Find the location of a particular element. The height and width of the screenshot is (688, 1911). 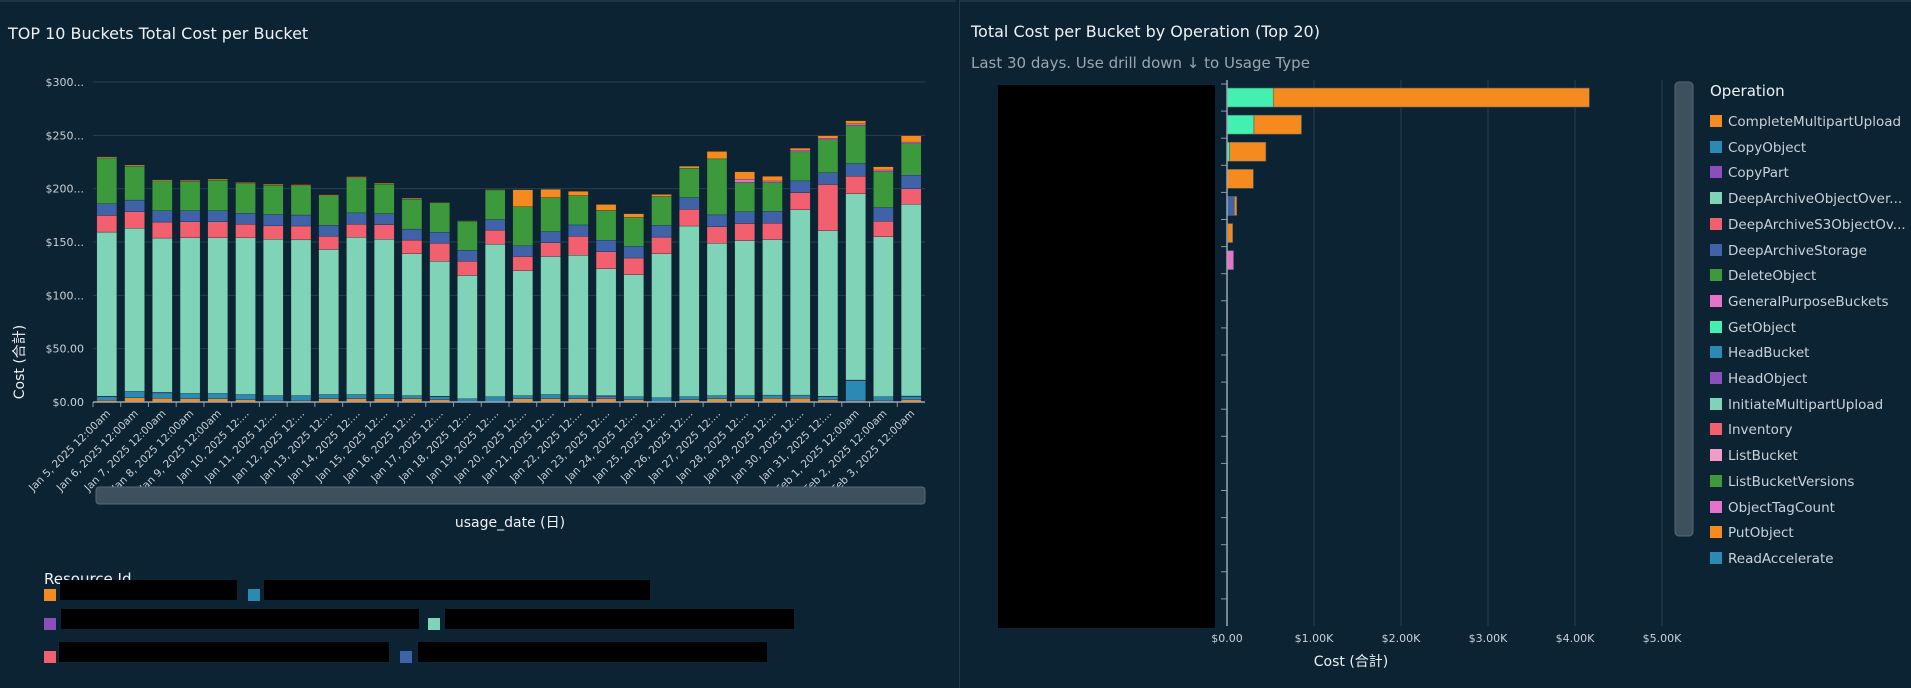

horizontal-scrollbar is located at coordinates (510, 495).